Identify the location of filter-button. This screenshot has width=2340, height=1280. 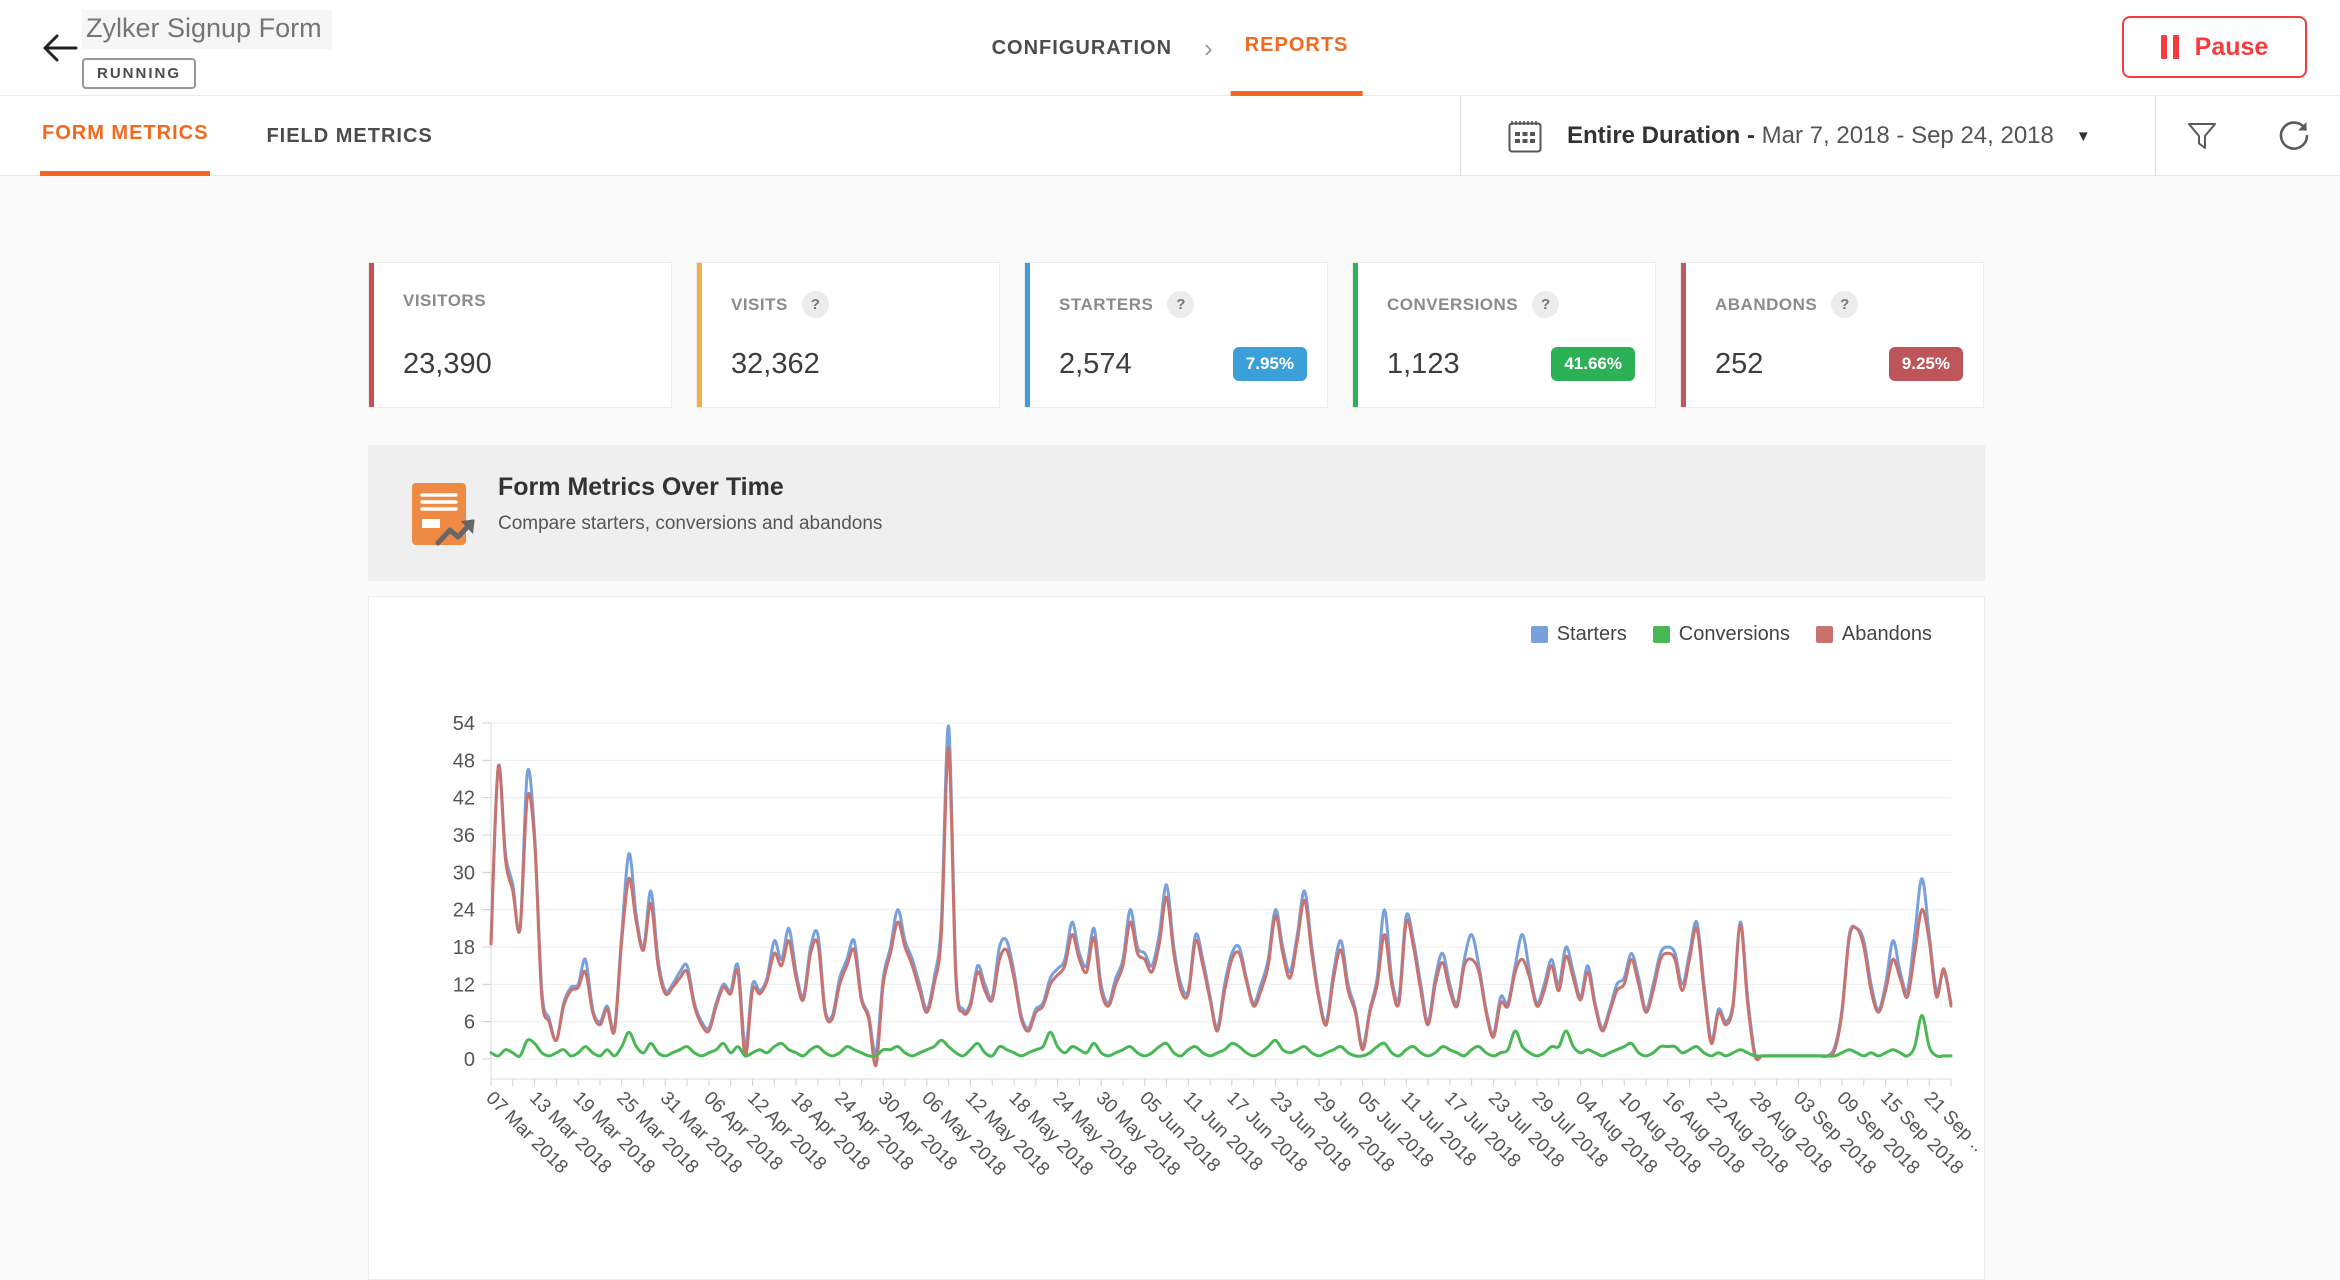
(2202, 136).